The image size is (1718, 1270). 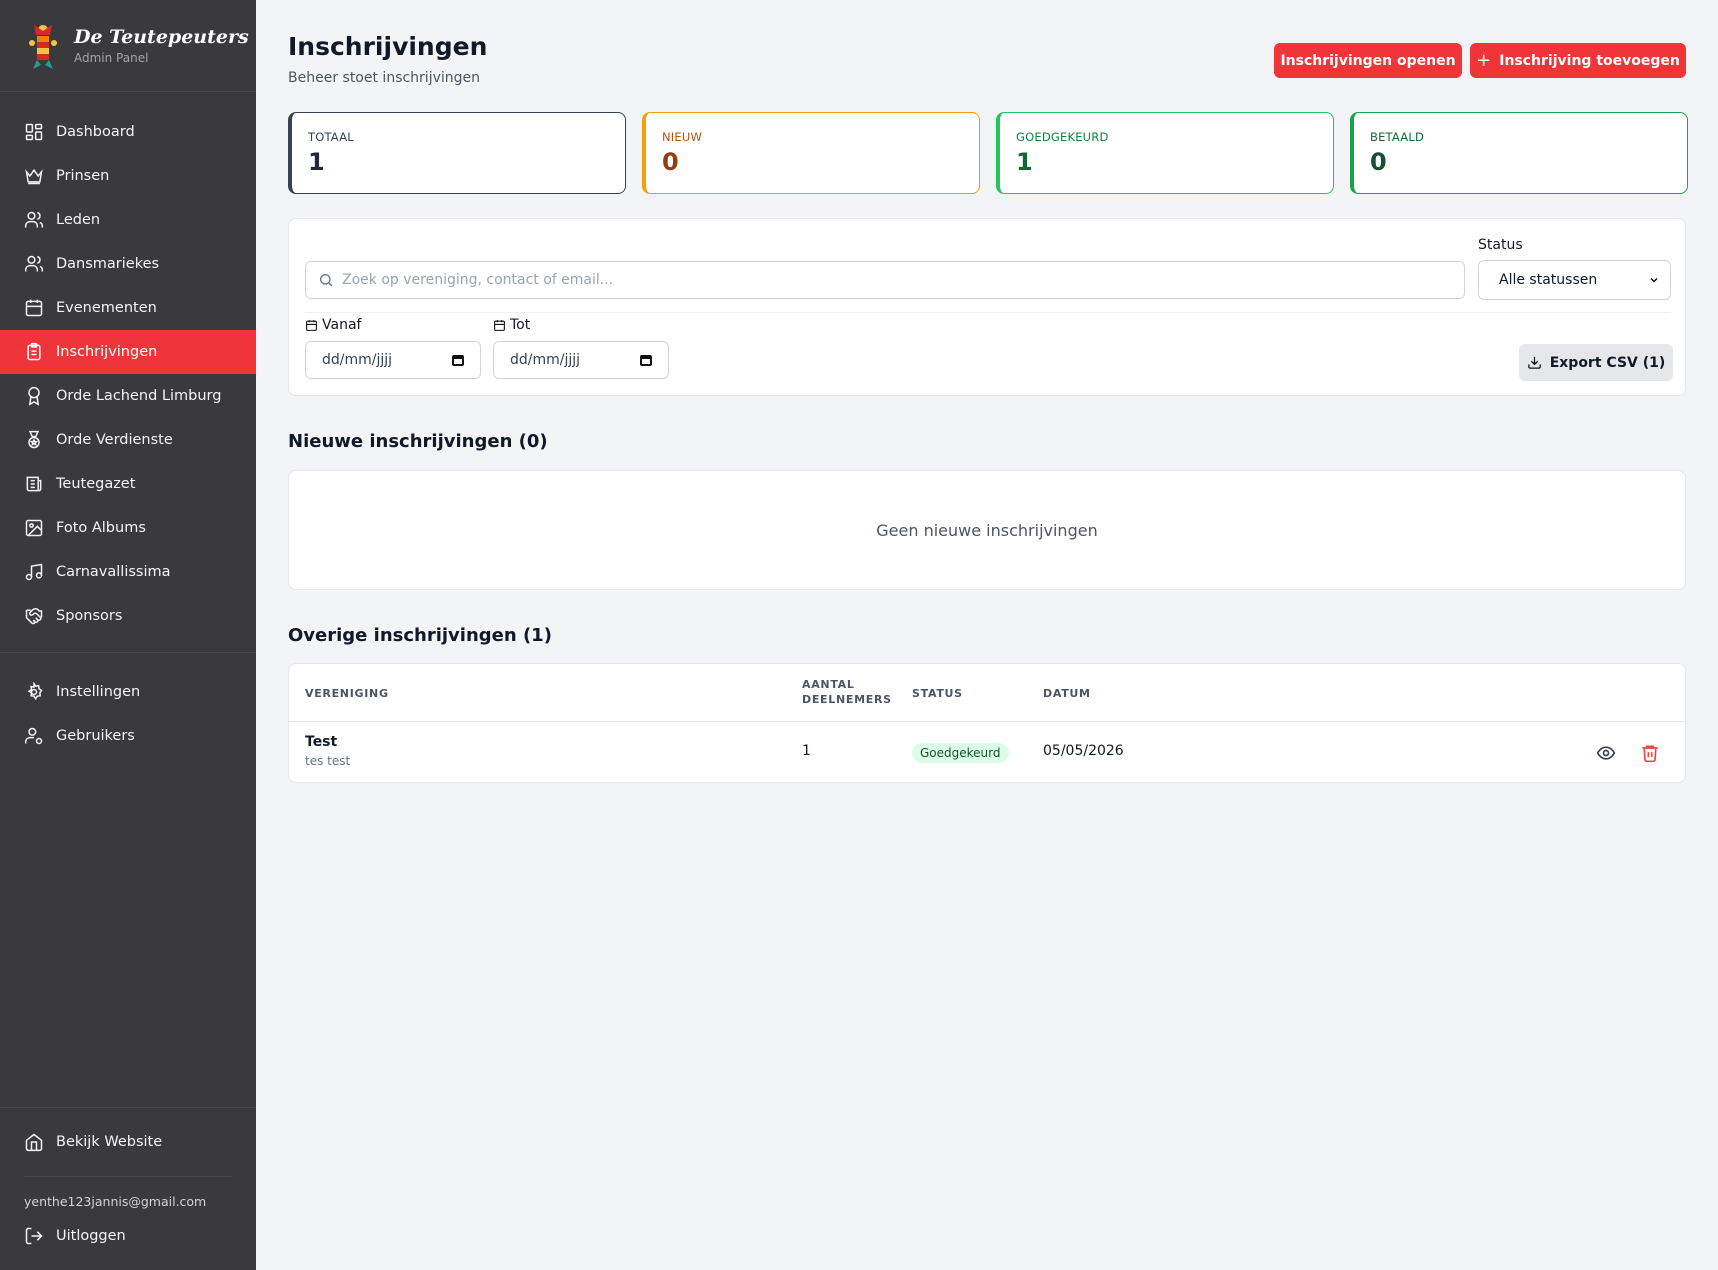 What do you see at coordinates (347, 693) in the screenshot?
I see `column-header-vereniging: VERENIGING` at bounding box center [347, 693].